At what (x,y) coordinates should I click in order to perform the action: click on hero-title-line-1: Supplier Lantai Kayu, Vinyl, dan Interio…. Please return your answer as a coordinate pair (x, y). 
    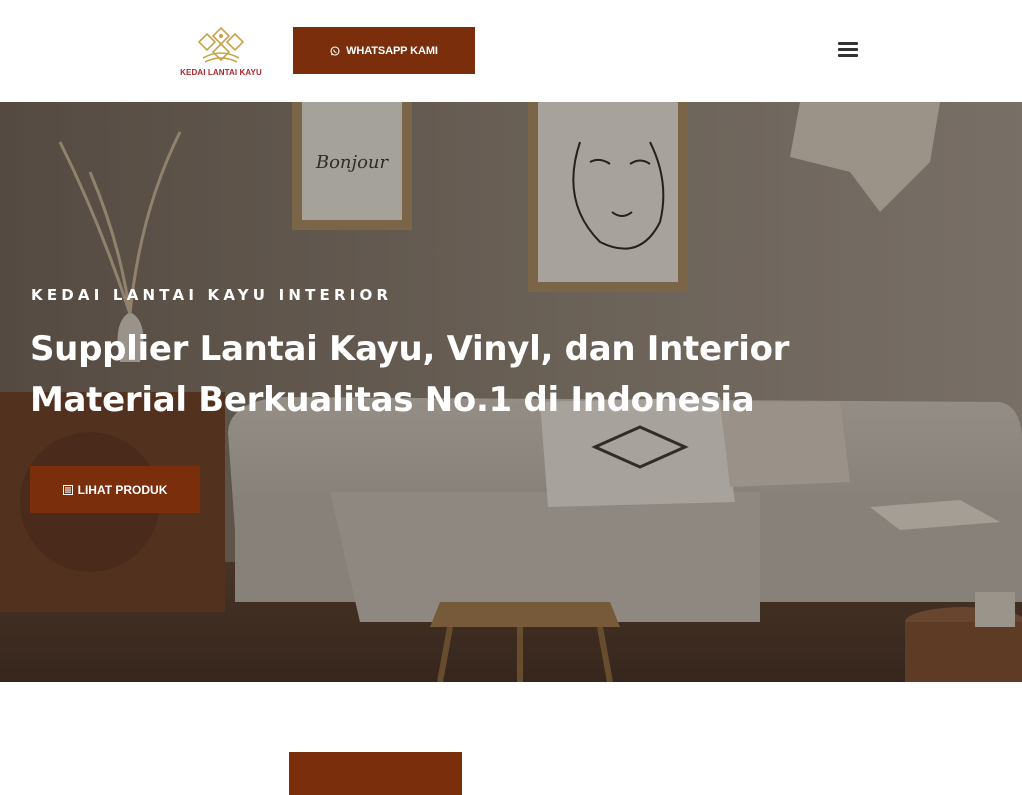
    Looking at the image, I should click on (410, 349).